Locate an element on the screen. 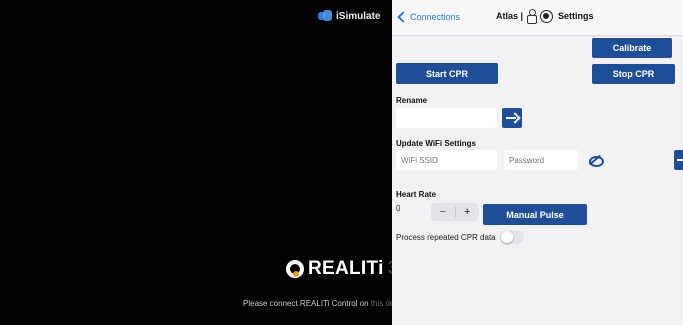 Image resolution: width=683 pixels, height=325 pixels. eye-slash-icon is located at coordinates (596, 160).